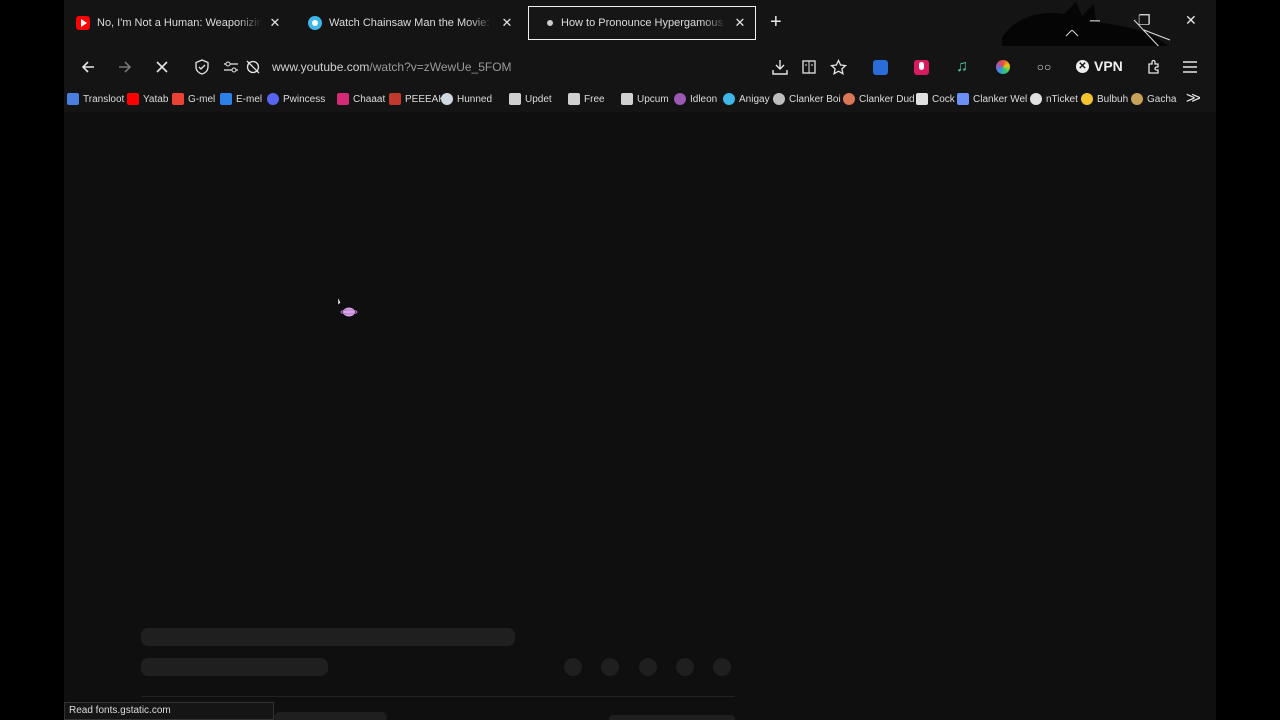 This screenshot has width=1280, height=720. Describe the element at coordinates (73, 99) in the screenshot. I see `translate-icon` at that location.